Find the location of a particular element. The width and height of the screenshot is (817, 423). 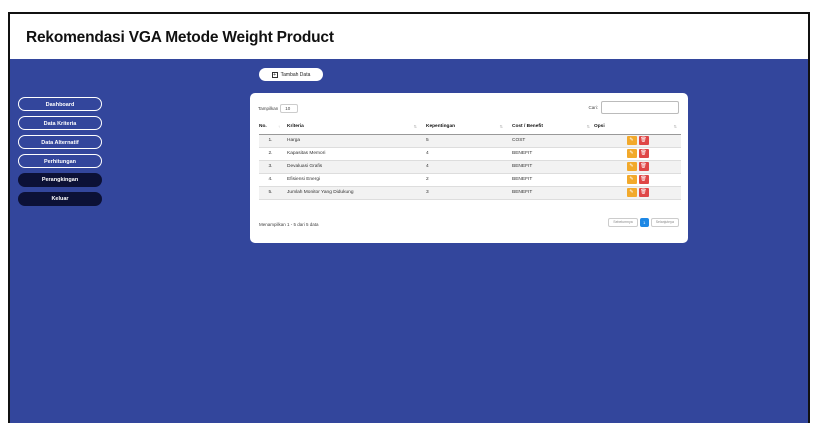

table-row: 4. Efisiensi Energi 2 BENEFIT ✎ 🗑 is located at coordinates (470, 180).